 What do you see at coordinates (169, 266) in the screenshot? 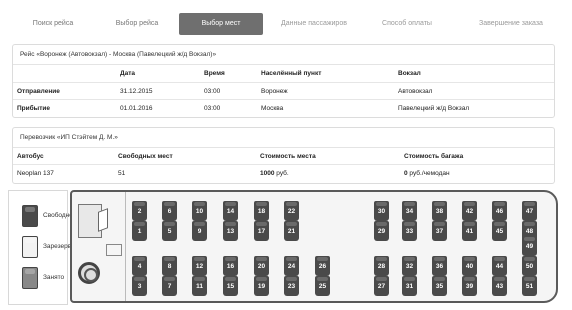
I see `seat-8: 8` at bounding box center [169, 266].